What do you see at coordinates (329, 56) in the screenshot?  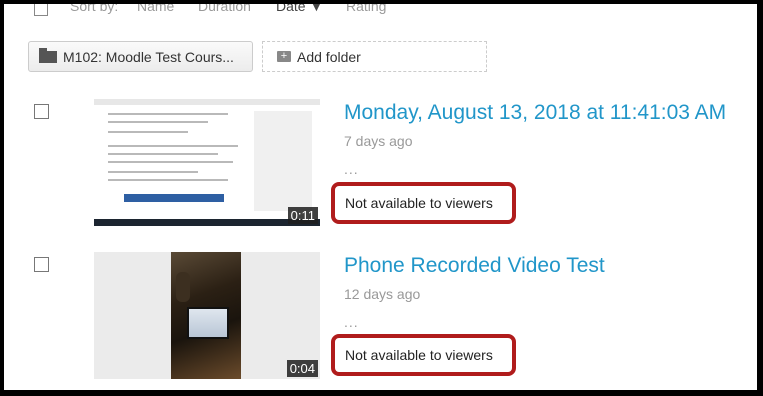 I see `add-folder-label: Add folder` at bounding box center [329, 56].